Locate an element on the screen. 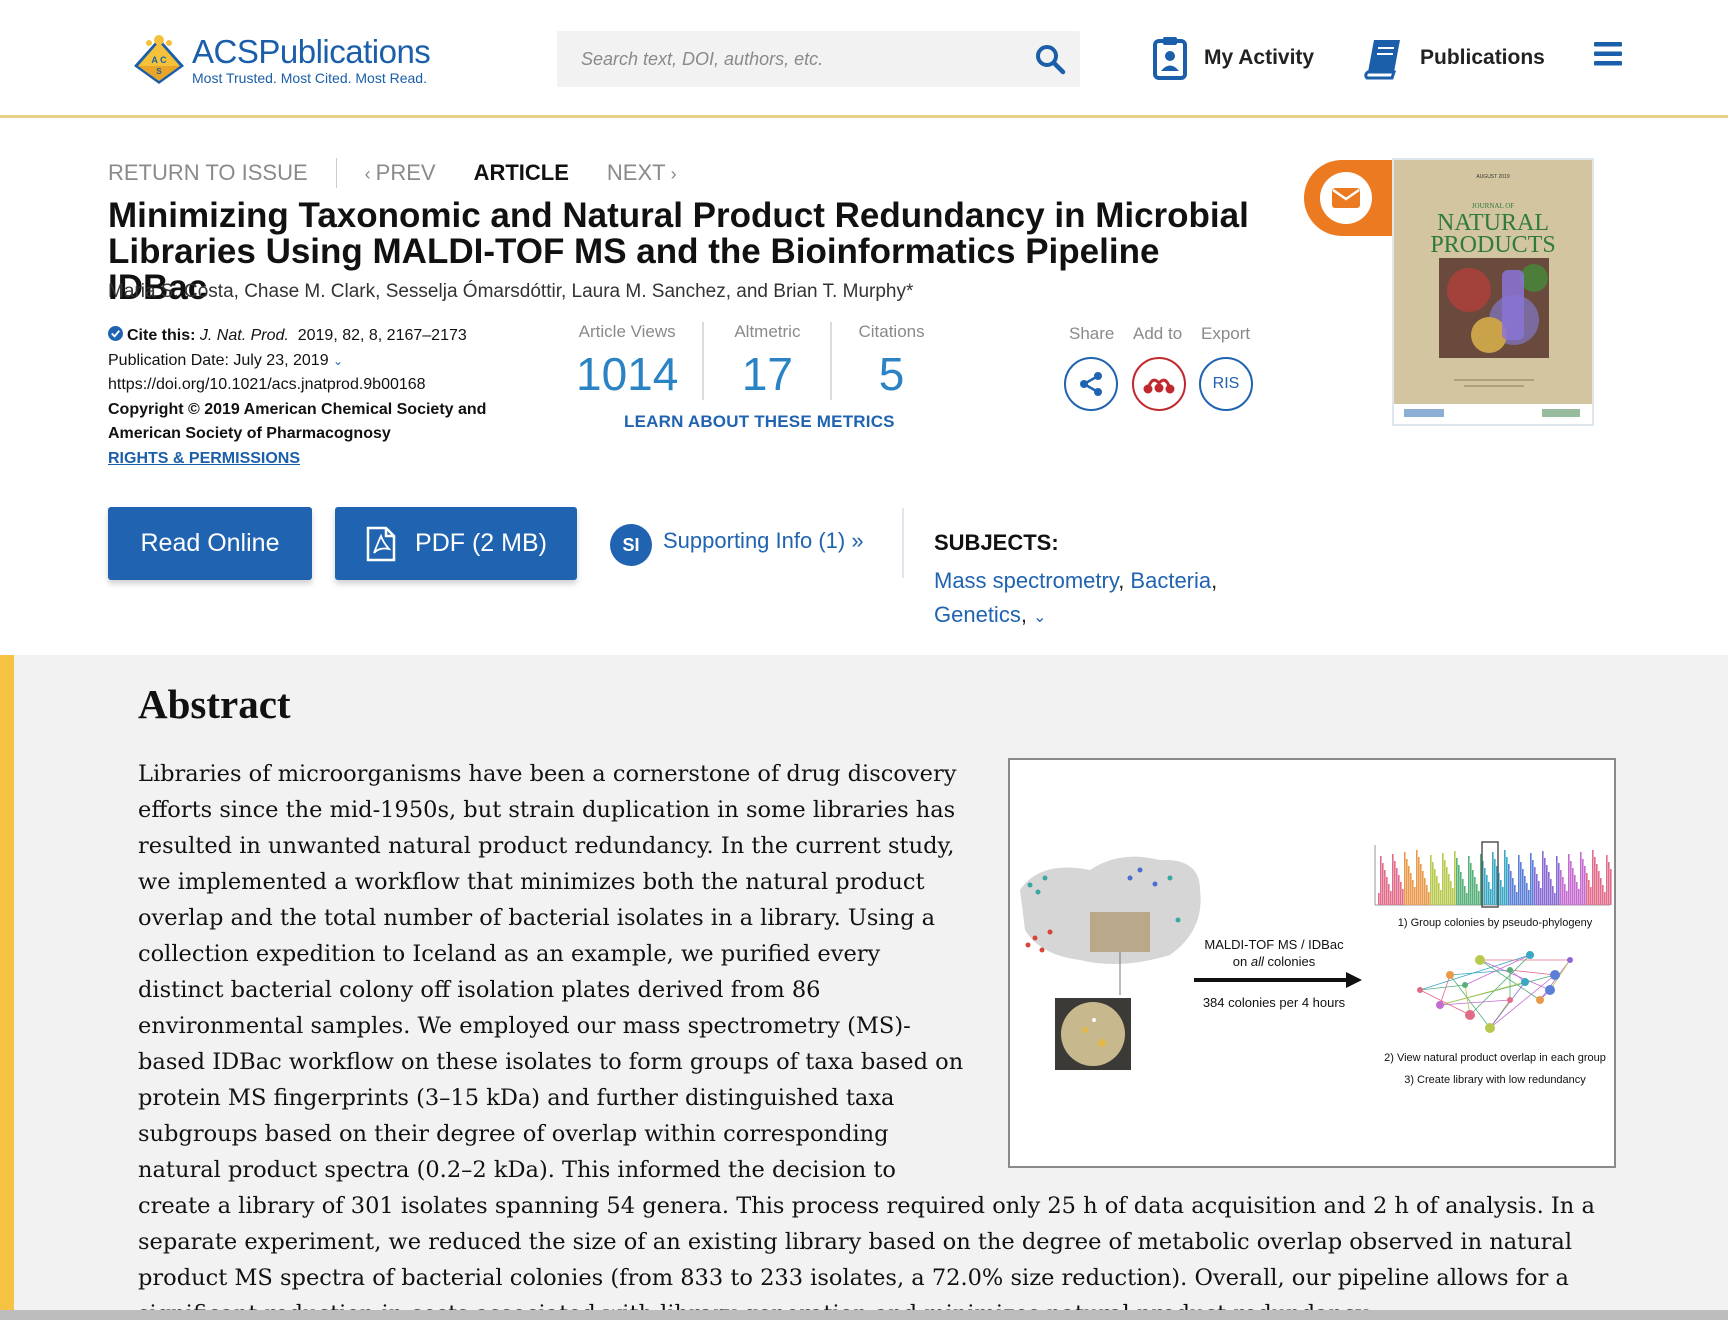 The height and width of the screenshot is (1320, 1728). my-activity-label: My Activity is located at coordinates (1259, 57).